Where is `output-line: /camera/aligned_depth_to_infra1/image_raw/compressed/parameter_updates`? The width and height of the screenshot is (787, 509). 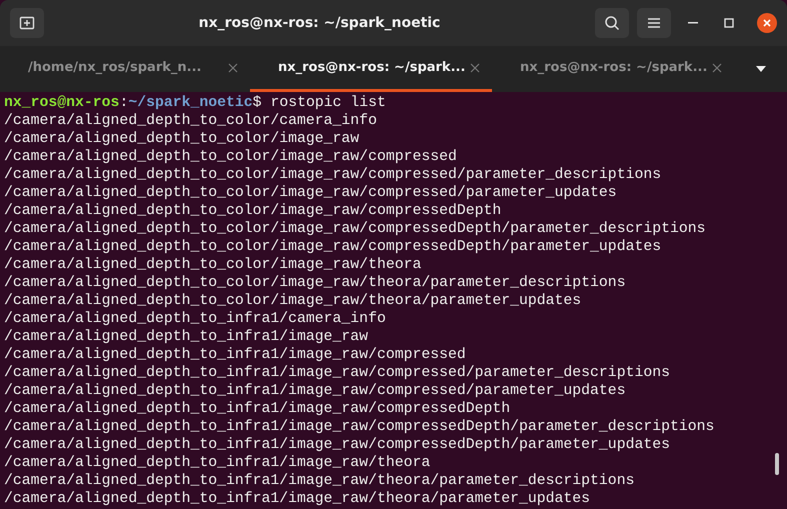 output-line: /camera/aligned_depth_to_infra1/image_raw/compressed/parameter_updates is located at coordinates (315, 391).